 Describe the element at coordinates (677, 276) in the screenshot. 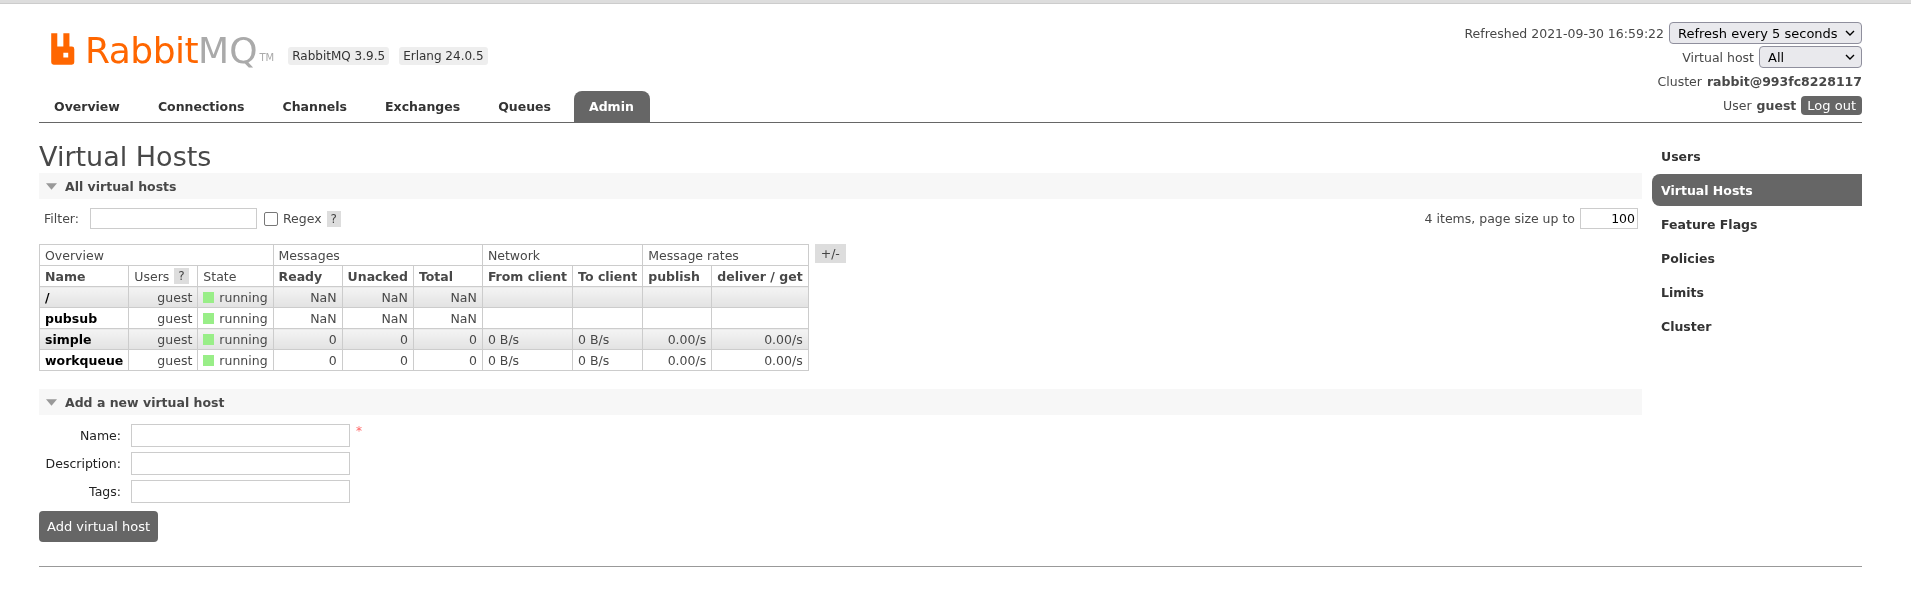

I see `column-header: publish` at that location.